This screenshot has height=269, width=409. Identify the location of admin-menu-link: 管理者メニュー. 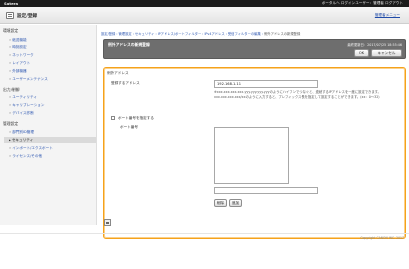
(387, 15).